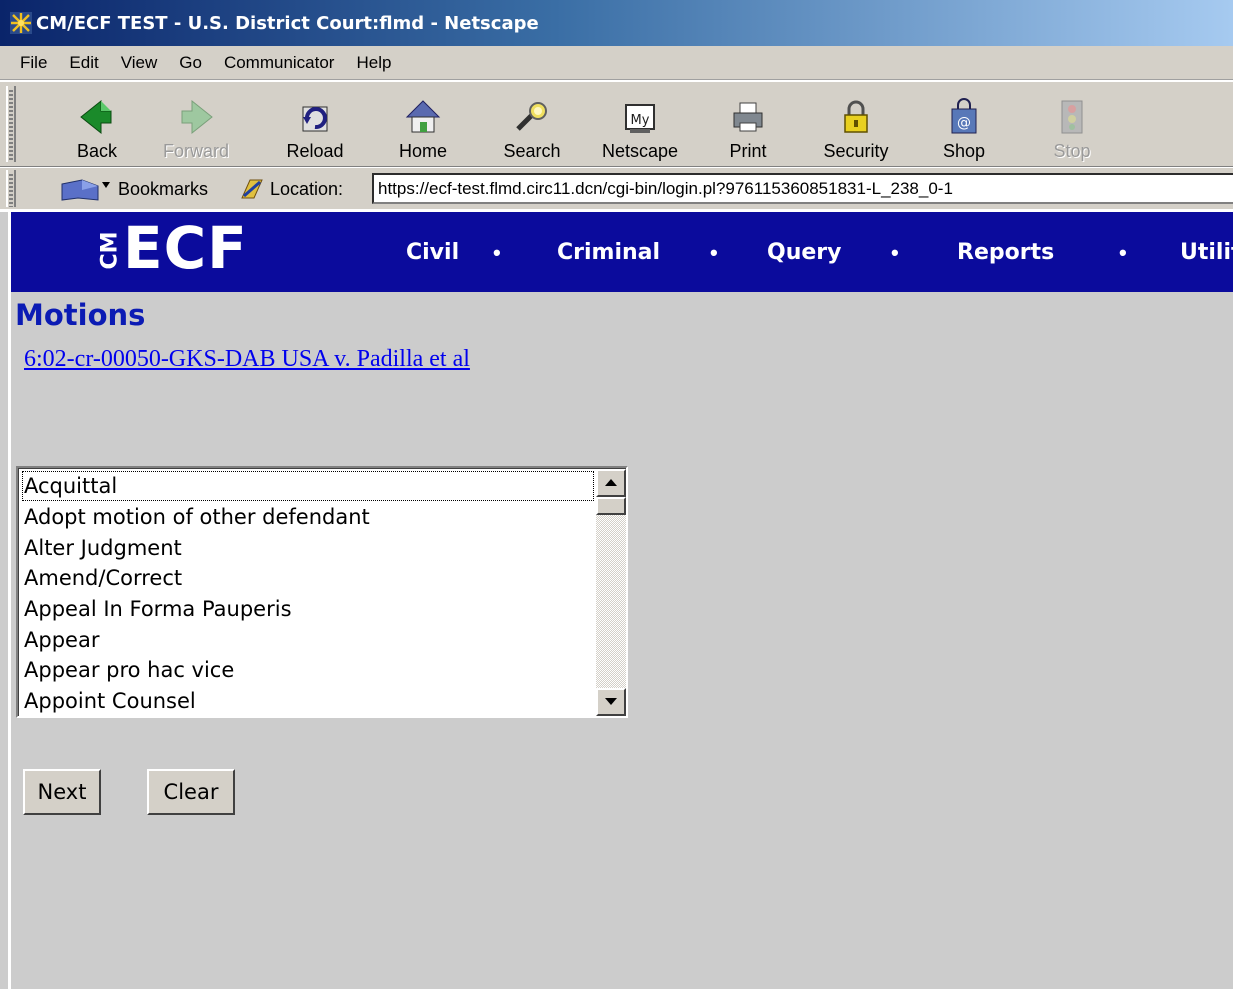 This screenshot has height=989, width=1233. What do you see at coordinates (21, 23) in the screenshot?
I see `netscape-app-icon` at bounding box center [21, 23].